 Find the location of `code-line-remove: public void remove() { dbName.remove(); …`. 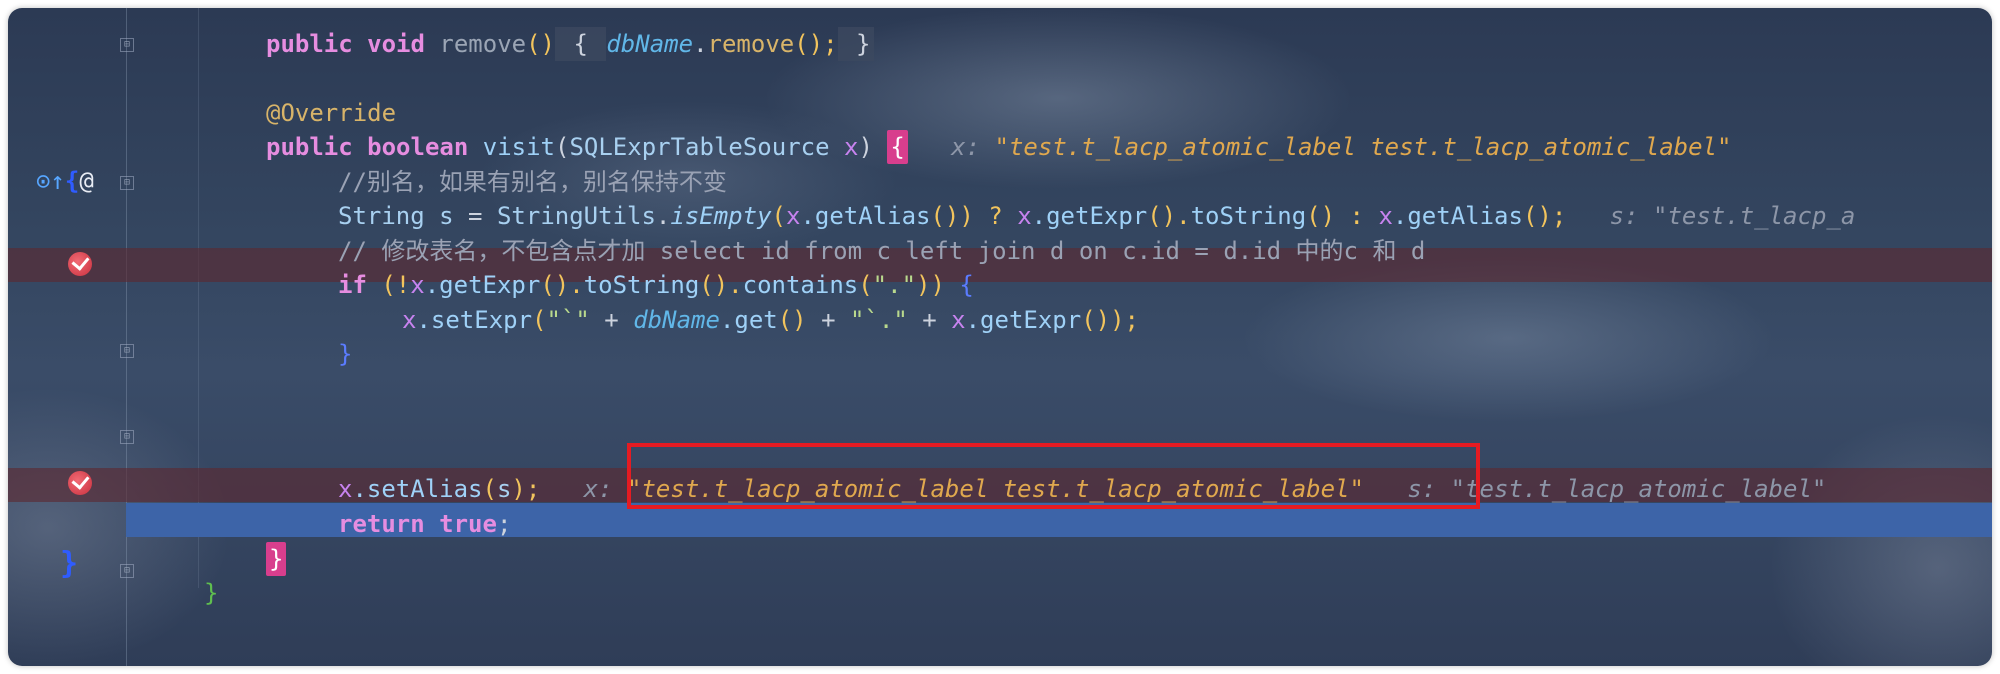

code-line-remove: public void remove() { dbName.remove(); … is located at coordinates (570, 44).